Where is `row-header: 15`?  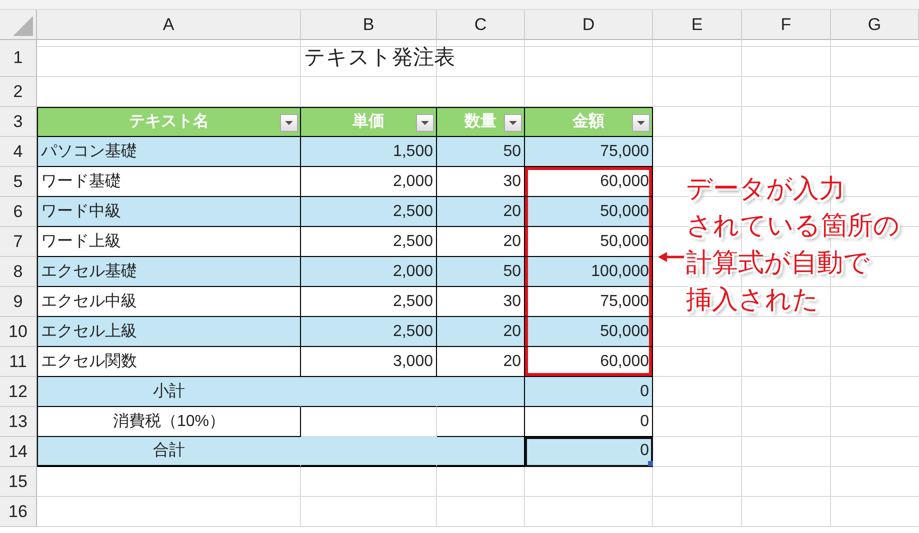
row-header: 15 is located at coordinates (18, 482).